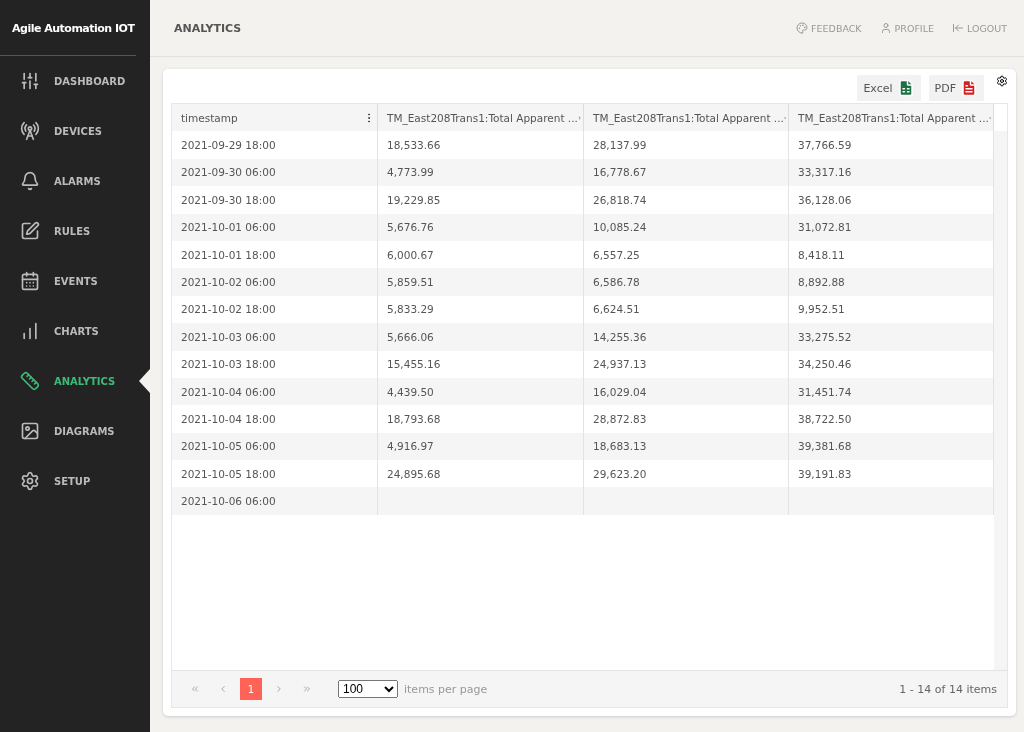 Image resolution: width=1024 pixels, height=732 pixels. Describe the element at coordinates (686, 282) in the screenshot. I see `table-cell: 6,586.78` at that location.